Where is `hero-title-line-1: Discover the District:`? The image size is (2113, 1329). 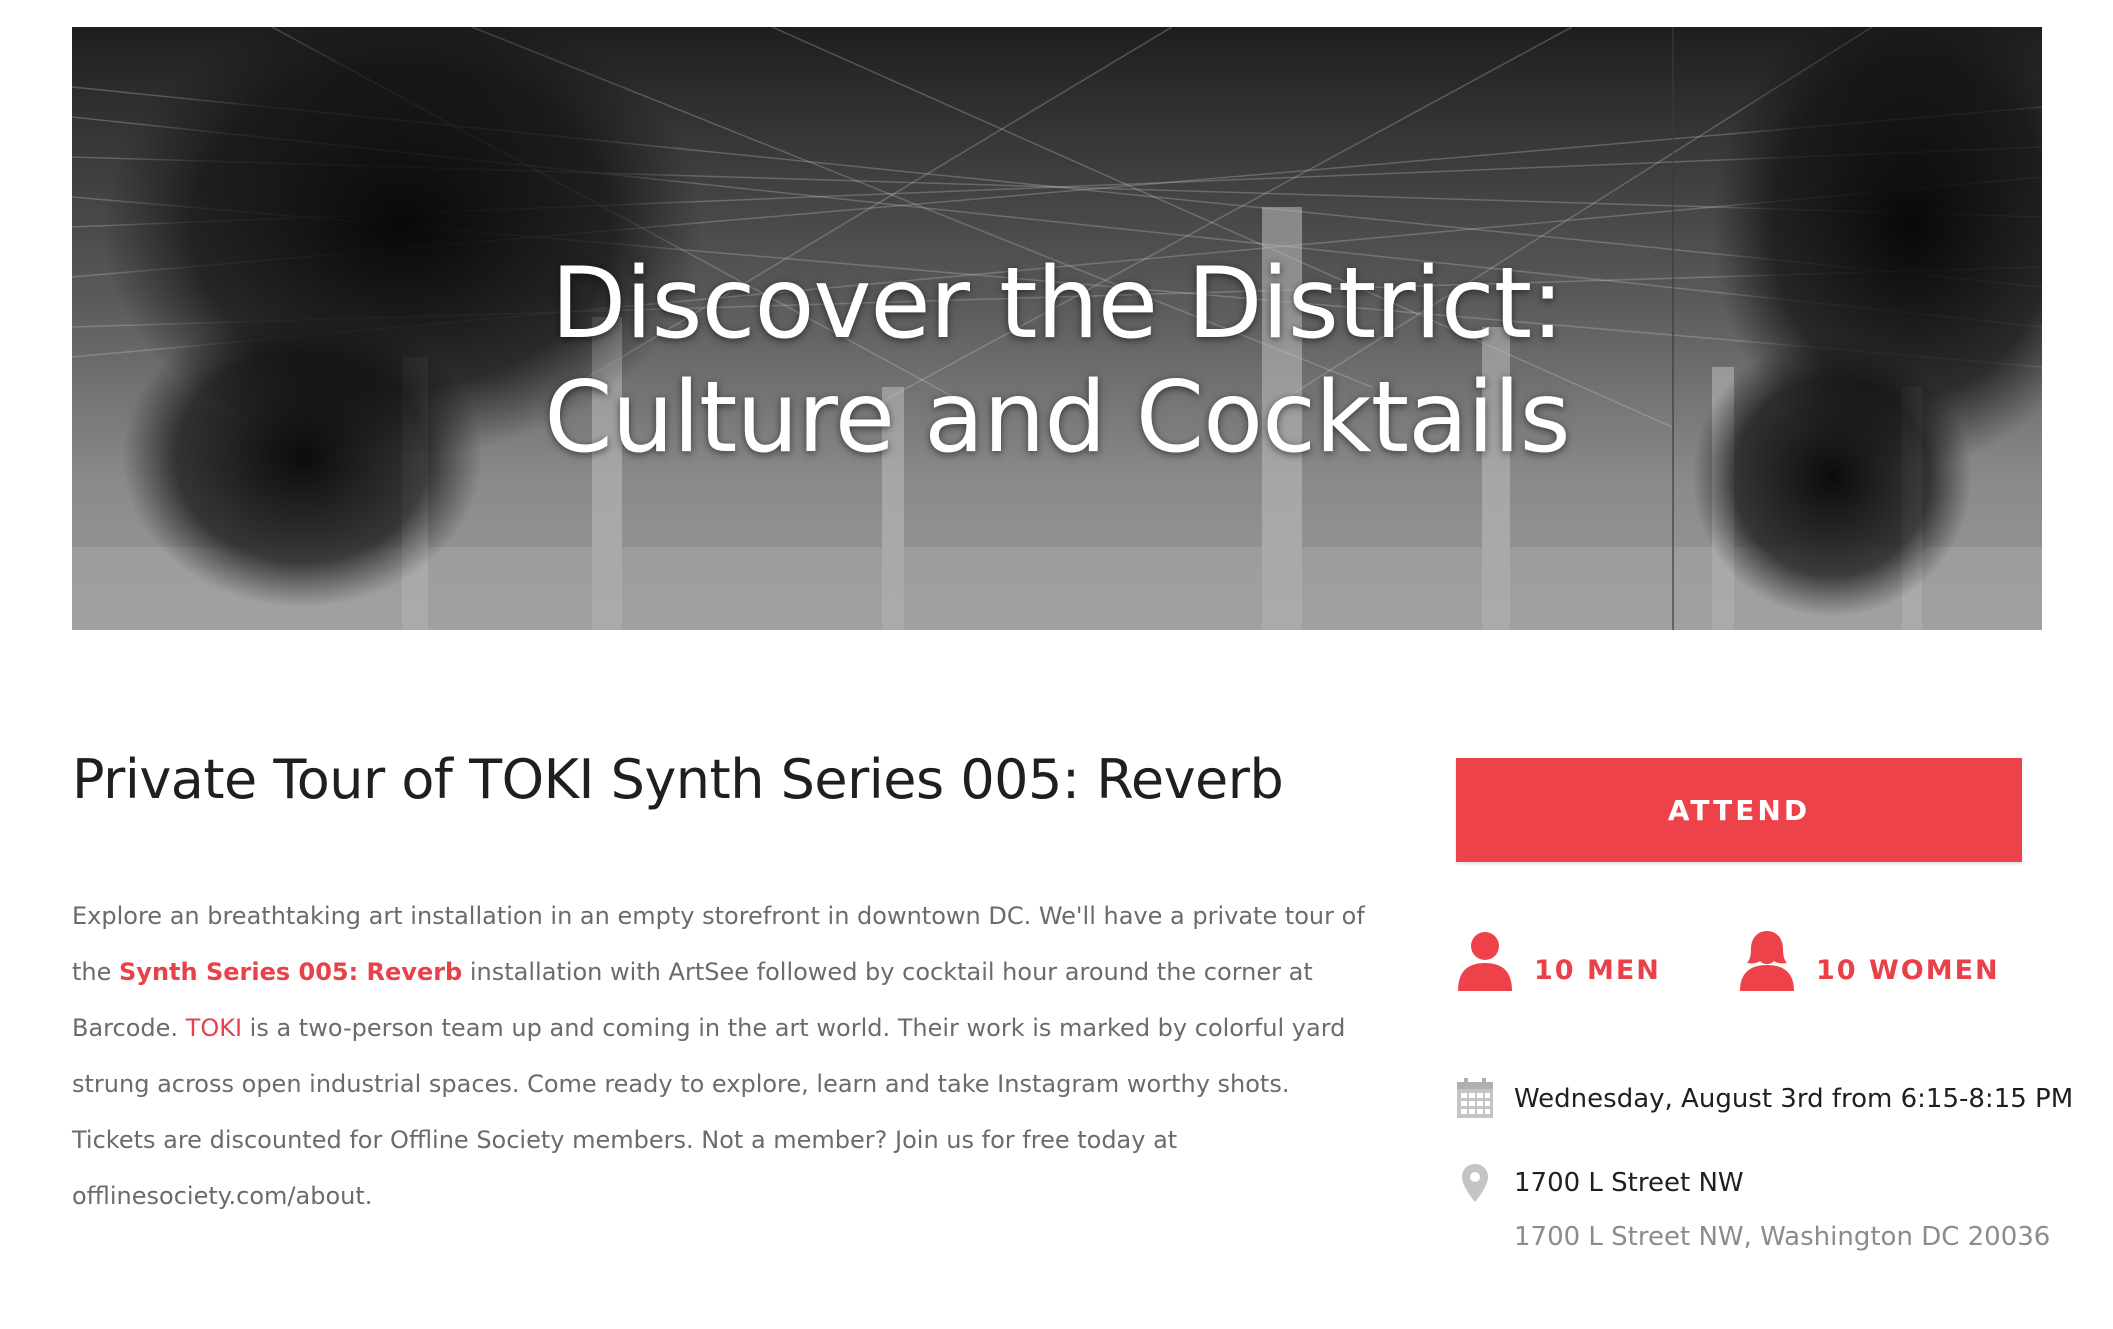 hero-title-line-1: Discover the District: is located at coordinates (1057, 304).